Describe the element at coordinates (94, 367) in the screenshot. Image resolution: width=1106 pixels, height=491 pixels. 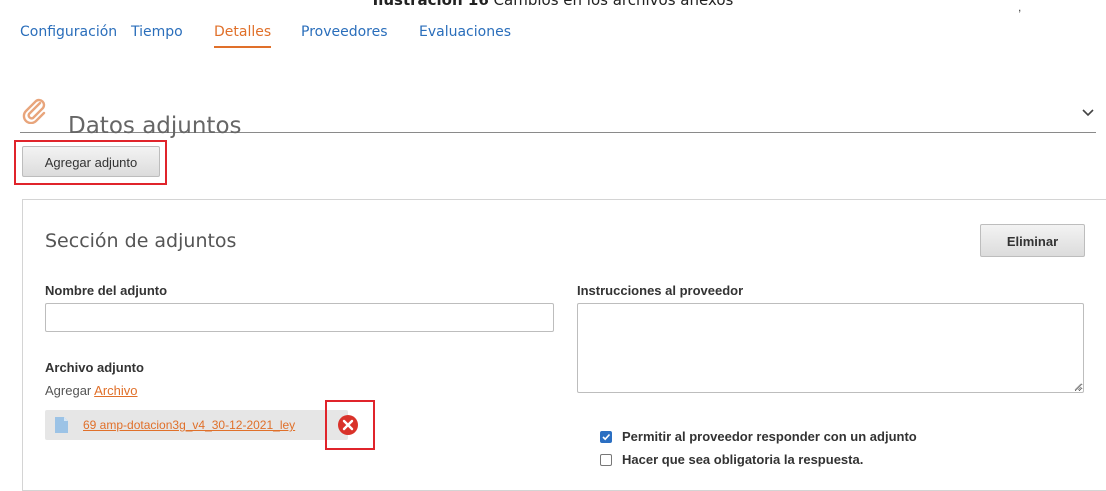
I see `attached-file-label: Archivo adjunto` at that location.